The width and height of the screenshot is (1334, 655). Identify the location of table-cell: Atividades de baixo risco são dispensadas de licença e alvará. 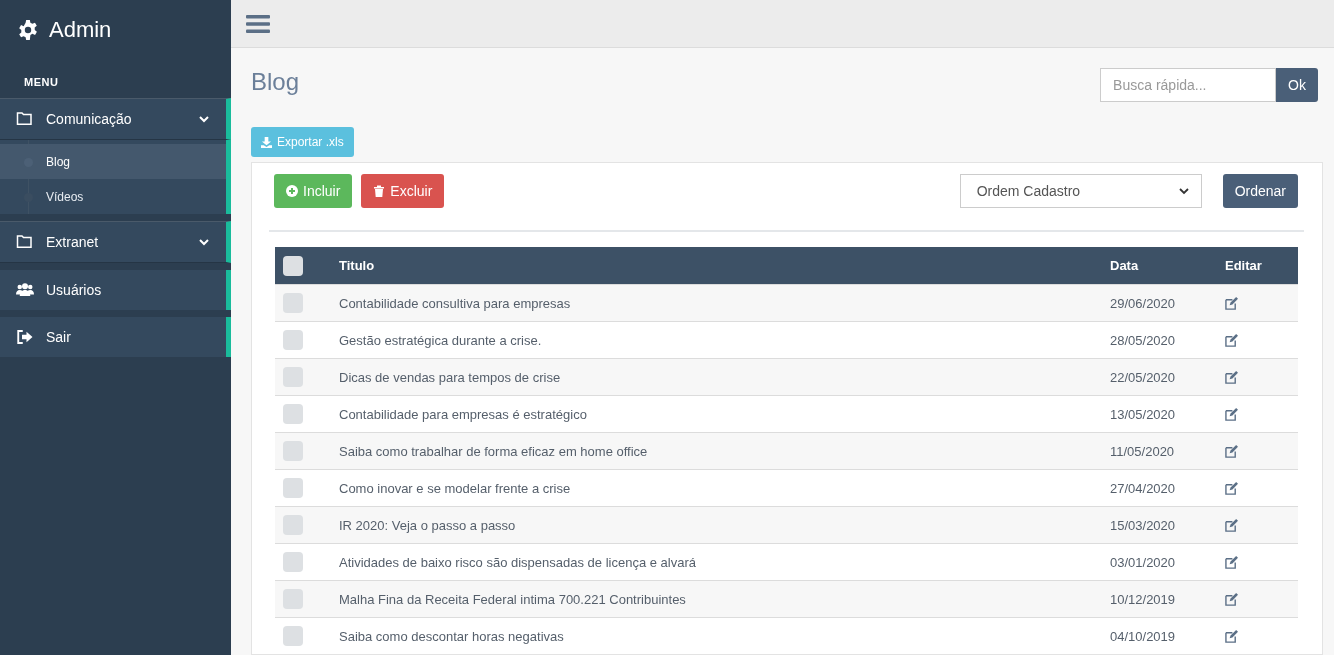
(716, 562).